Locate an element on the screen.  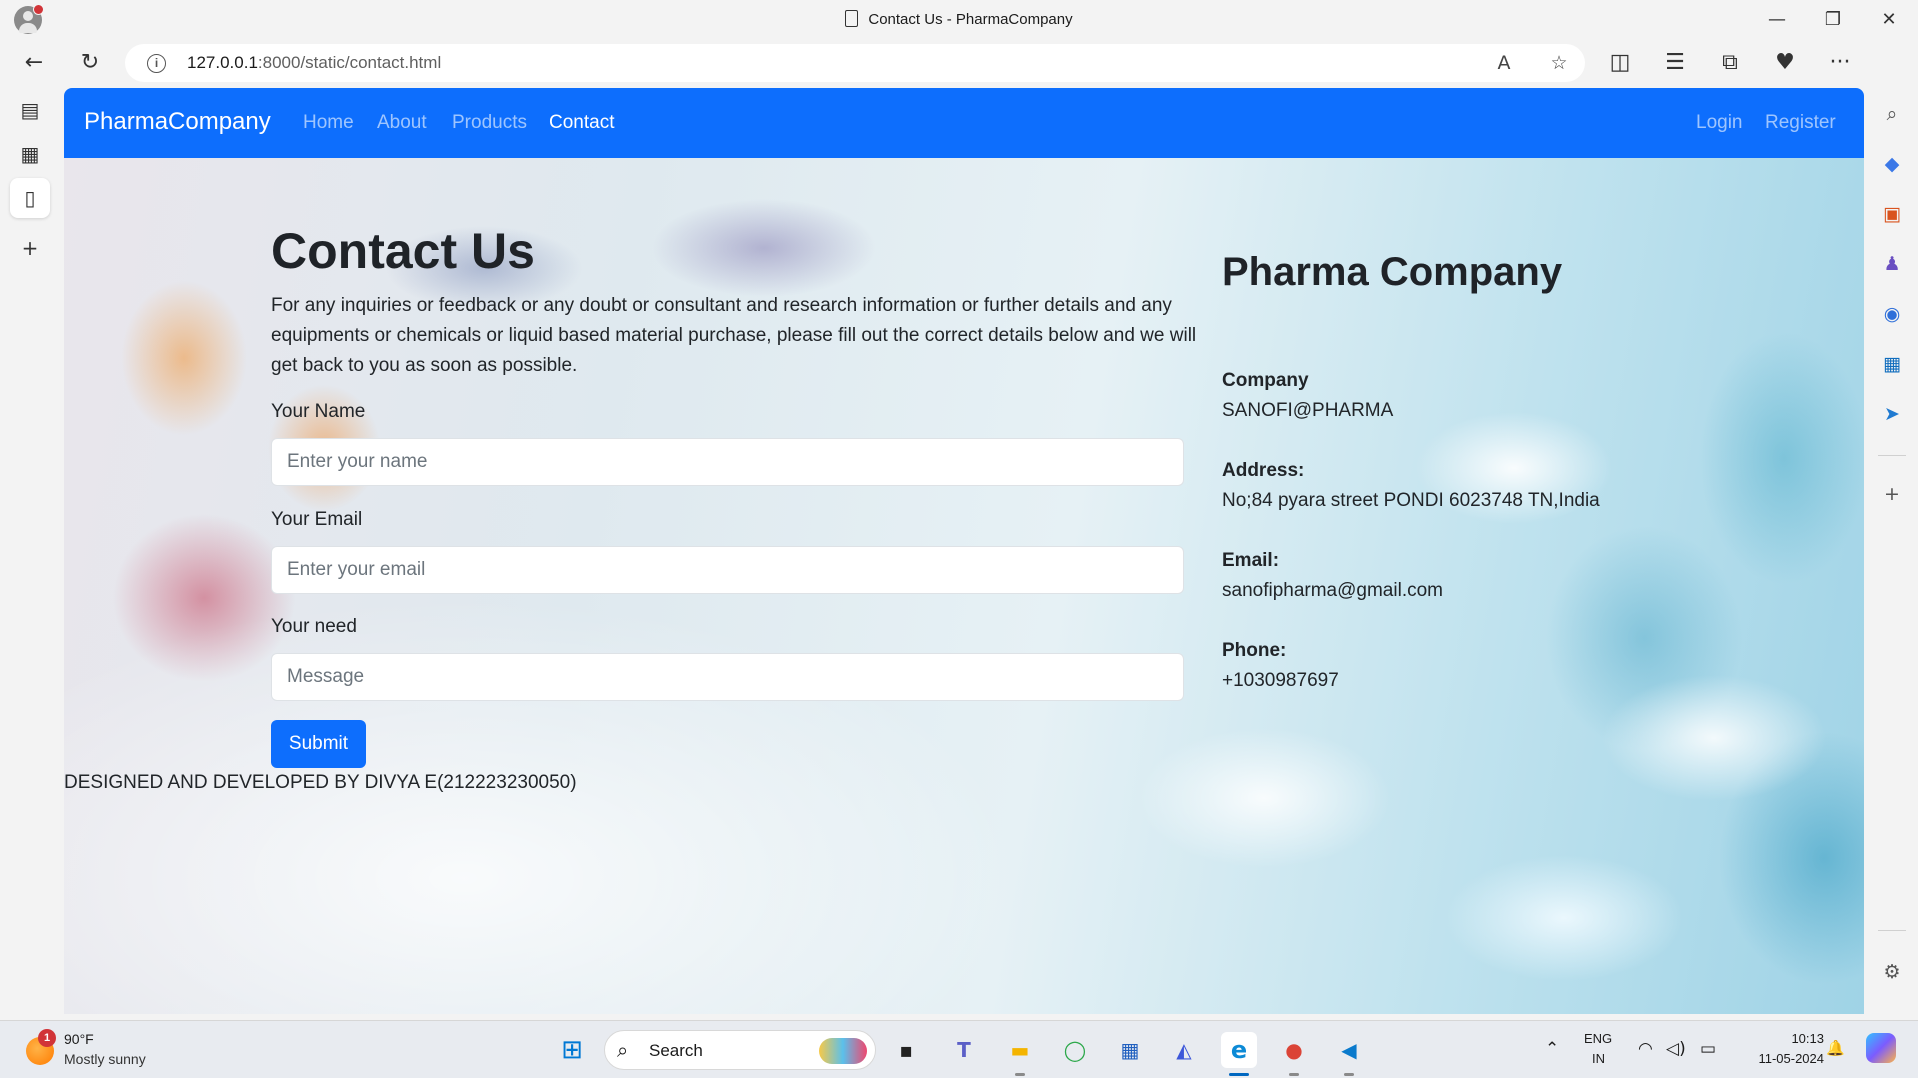
collections-icon: ⧉ is located at coordinates (1730, 63).